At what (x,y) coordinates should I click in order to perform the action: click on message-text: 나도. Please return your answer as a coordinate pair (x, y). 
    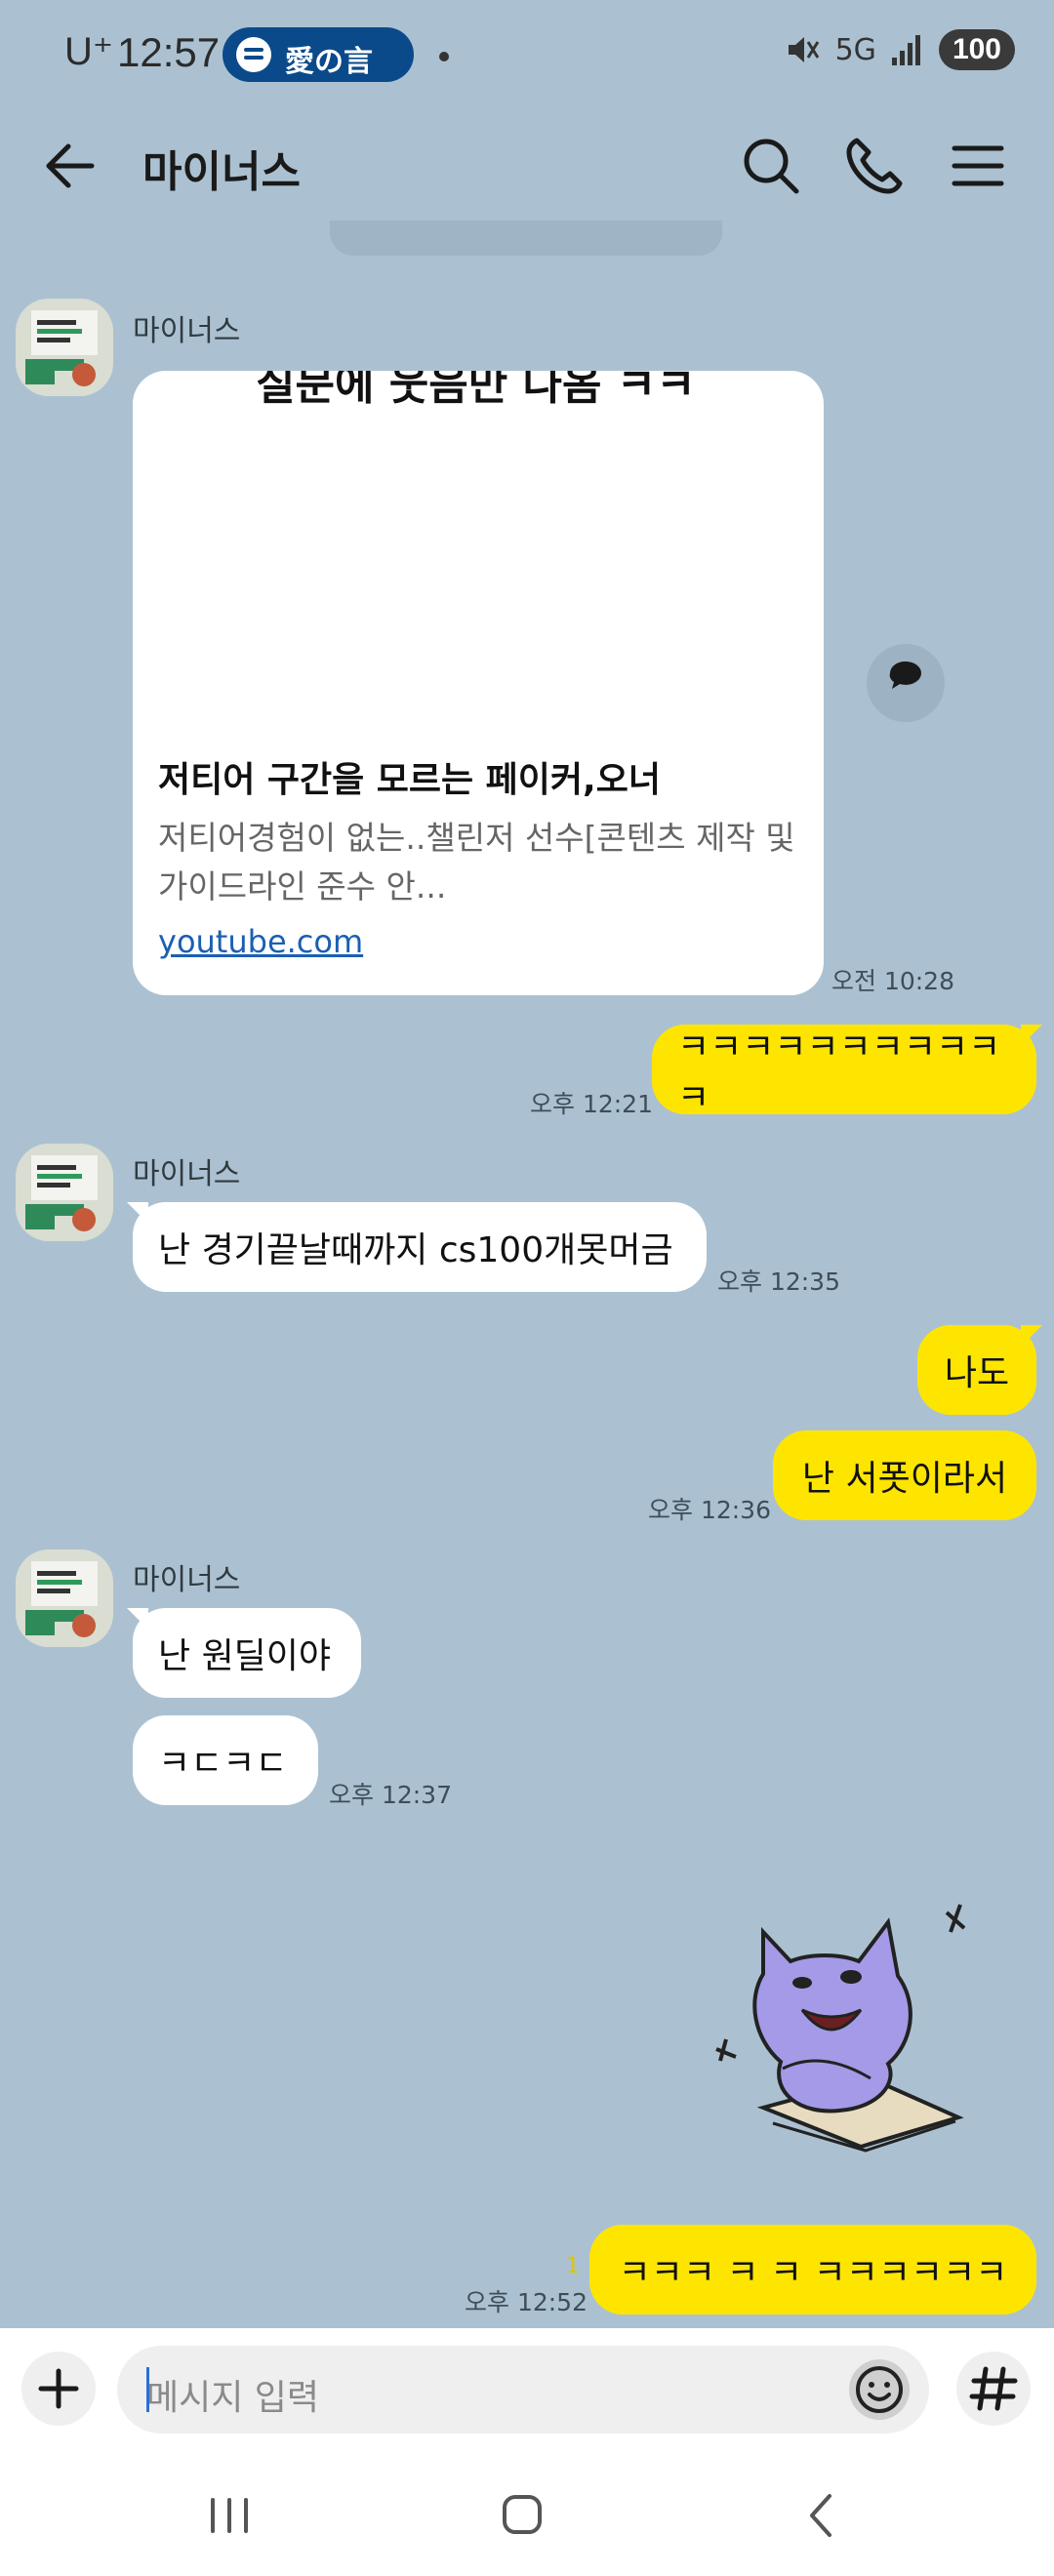
    Looking at the image, I should click on (977, 1373).